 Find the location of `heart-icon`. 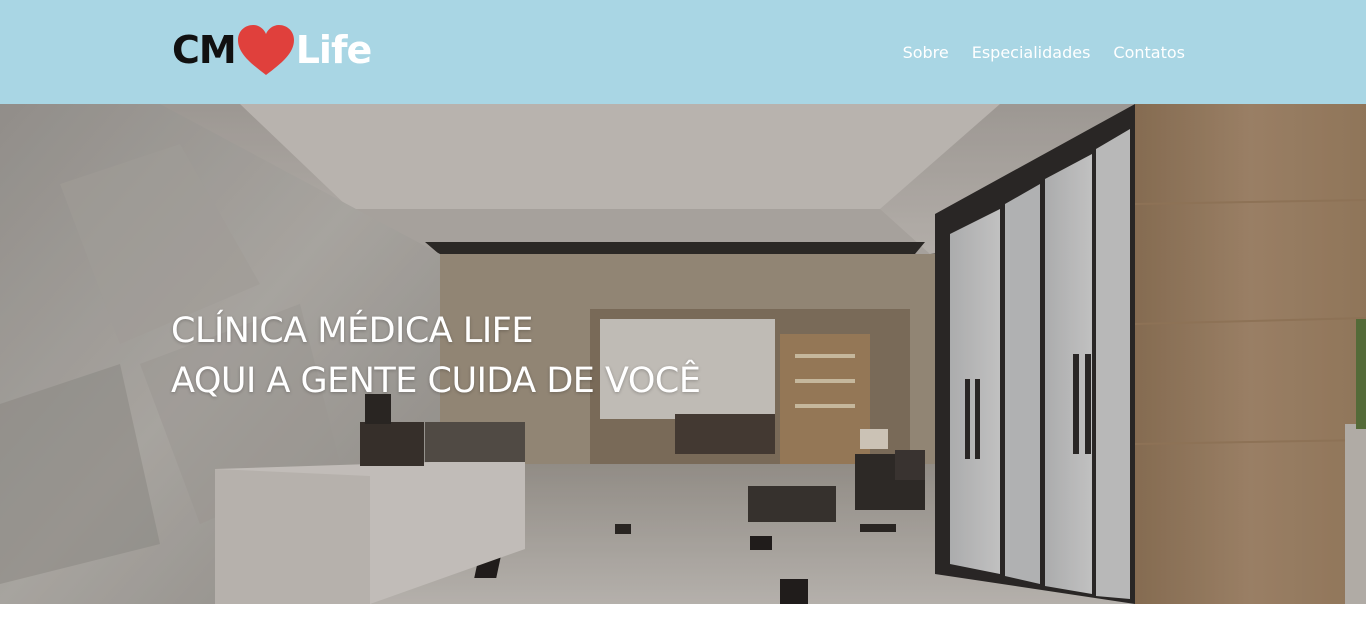

heart-icon is located at coordinates (265, 50).